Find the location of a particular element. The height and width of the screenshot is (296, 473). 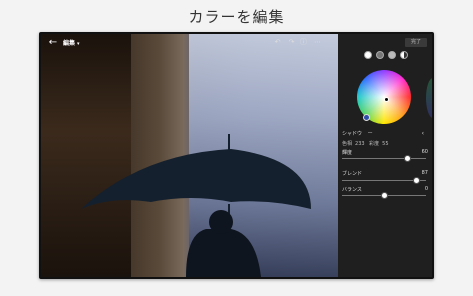

color-wheel-marker is located at coordinates (386, 99).